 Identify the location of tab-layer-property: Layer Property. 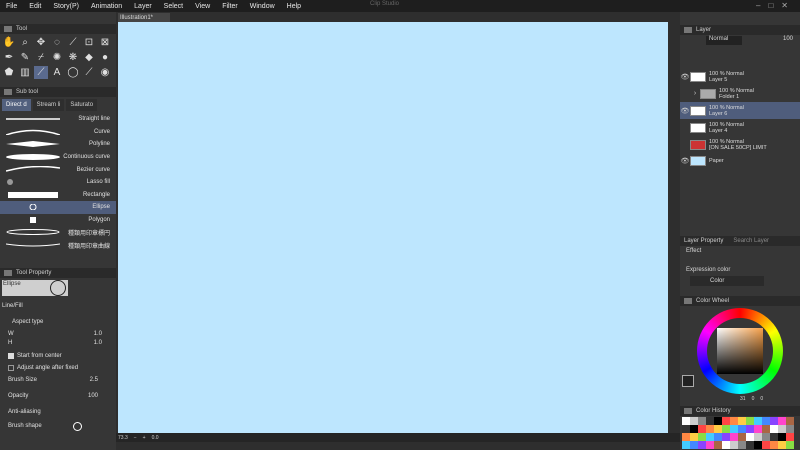
(703, 241).